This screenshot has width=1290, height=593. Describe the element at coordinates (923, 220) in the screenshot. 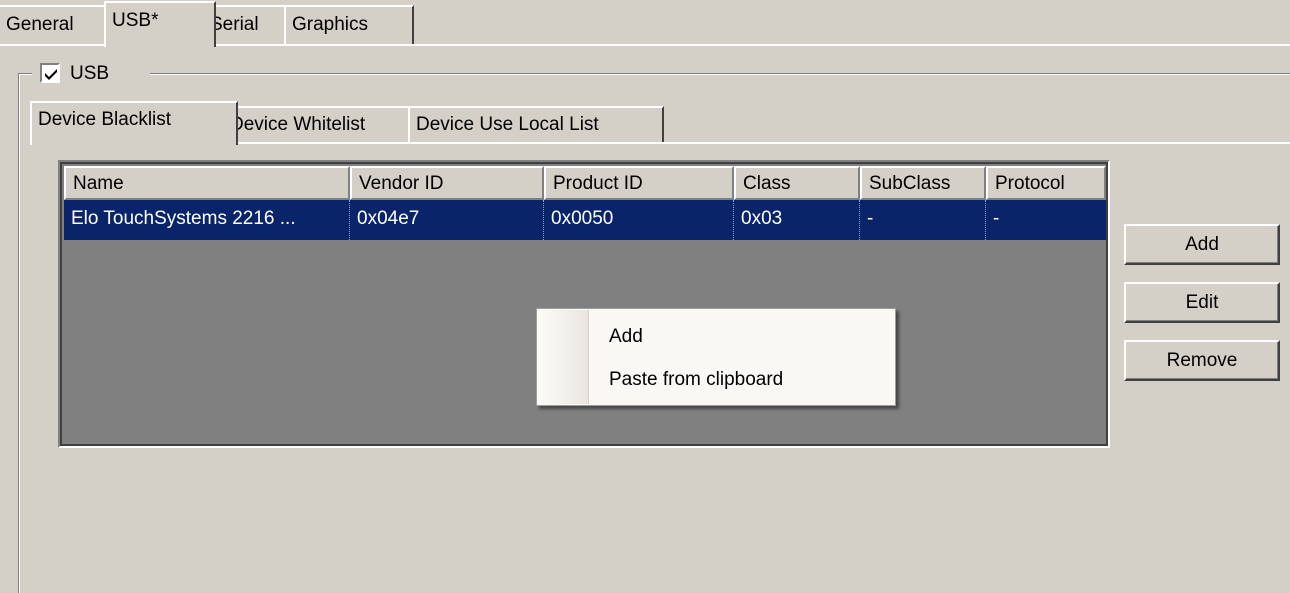

I see `cell-subclass: -` at that location.